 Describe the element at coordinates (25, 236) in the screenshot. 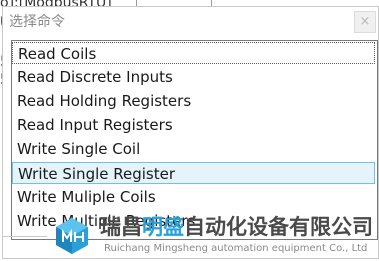

I see `dialog-bottom-edge` at that location.